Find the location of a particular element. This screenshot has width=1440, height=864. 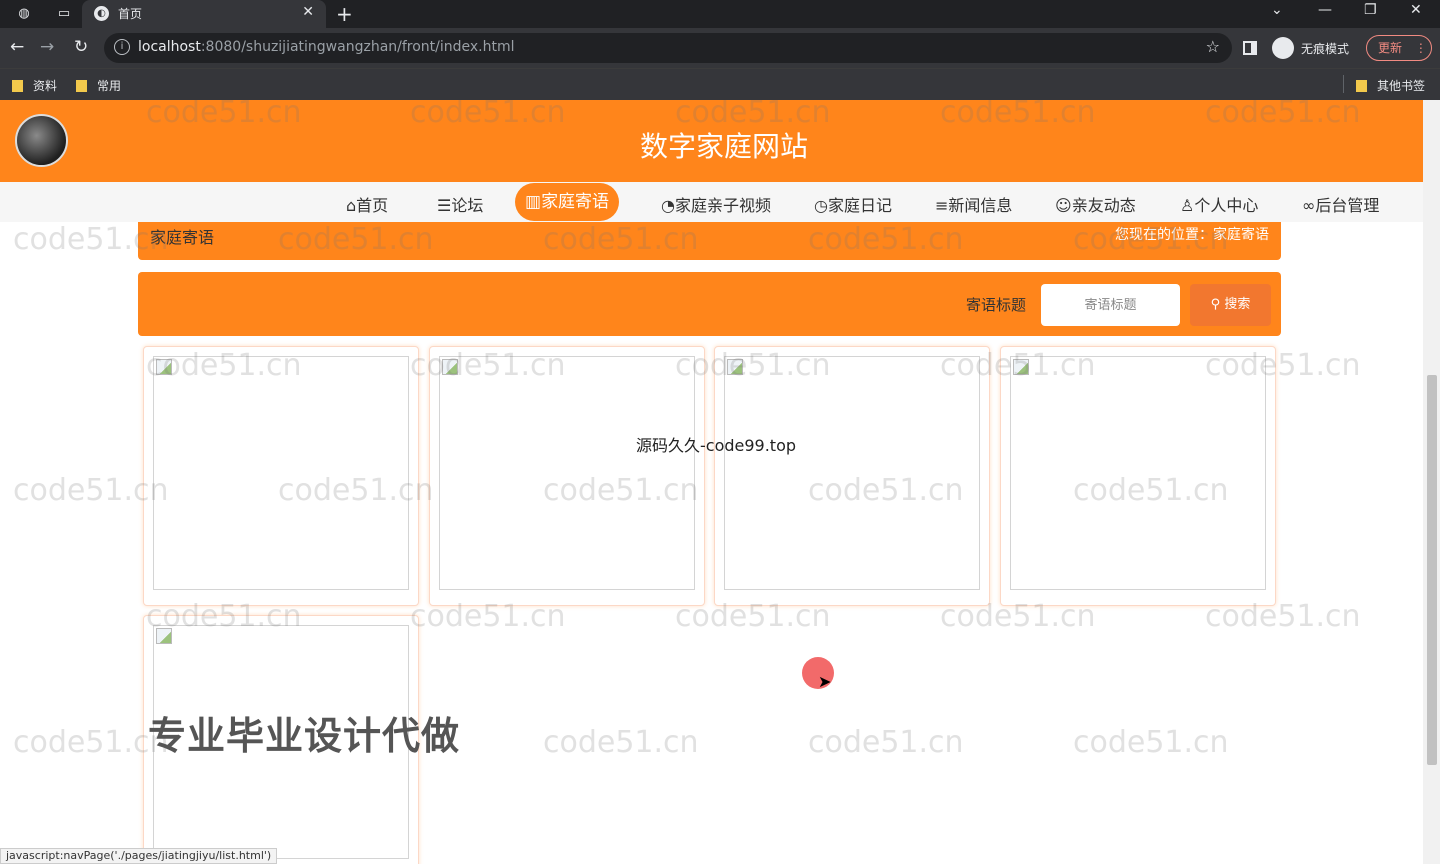

bookmarks-divider is located at coordinates (1343, 84).